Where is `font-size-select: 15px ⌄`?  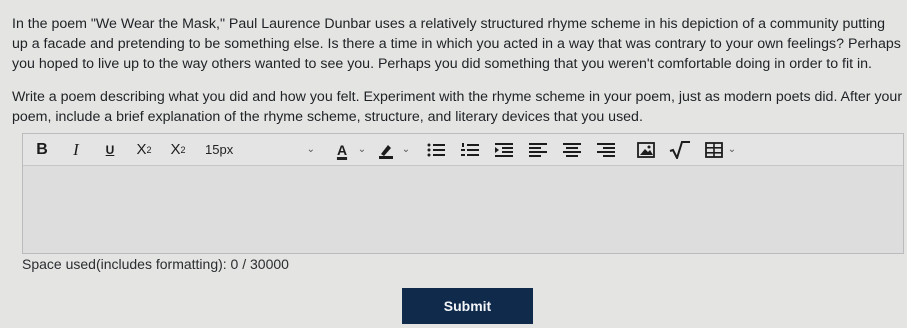 font-size-select: 15px ⌄ is located at coordinates (260, 150).